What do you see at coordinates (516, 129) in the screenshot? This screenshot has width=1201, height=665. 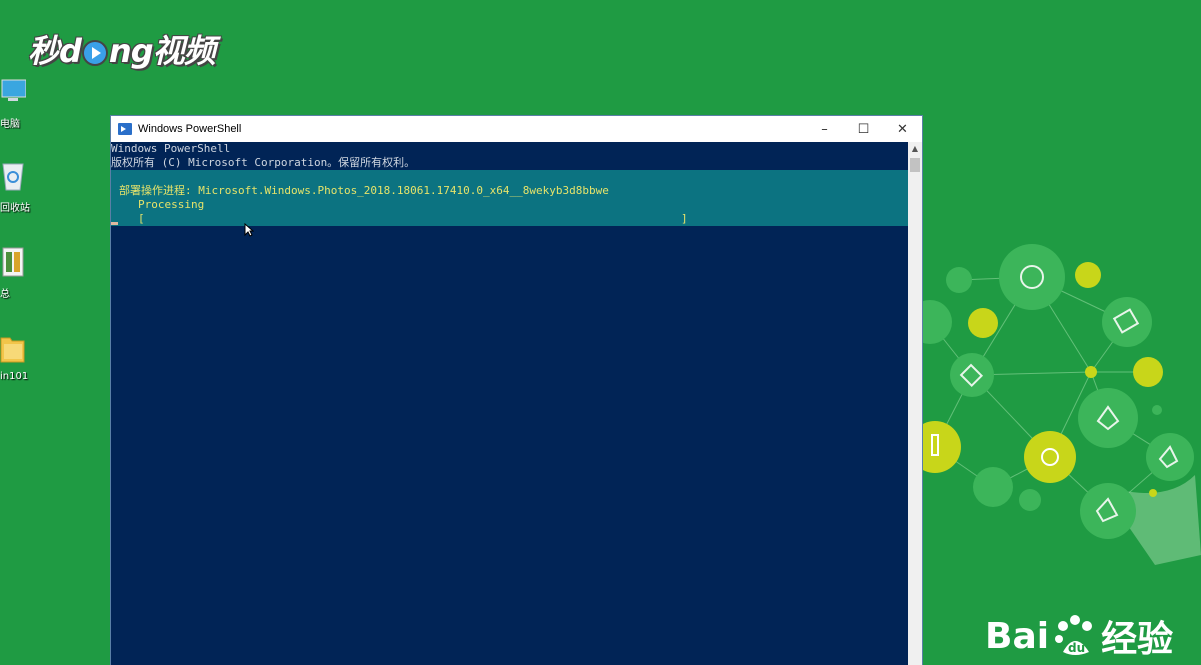 I see `title-bar: Windows PowerShell – ☐ ✕` at bounding box center [516, 129].